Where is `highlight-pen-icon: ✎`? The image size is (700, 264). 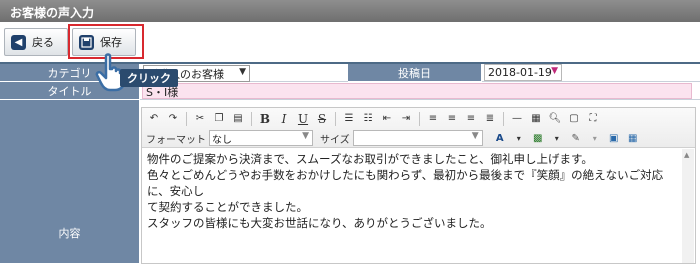
highlight-pen-icon: ✎ is located at coordinates (576, 138).